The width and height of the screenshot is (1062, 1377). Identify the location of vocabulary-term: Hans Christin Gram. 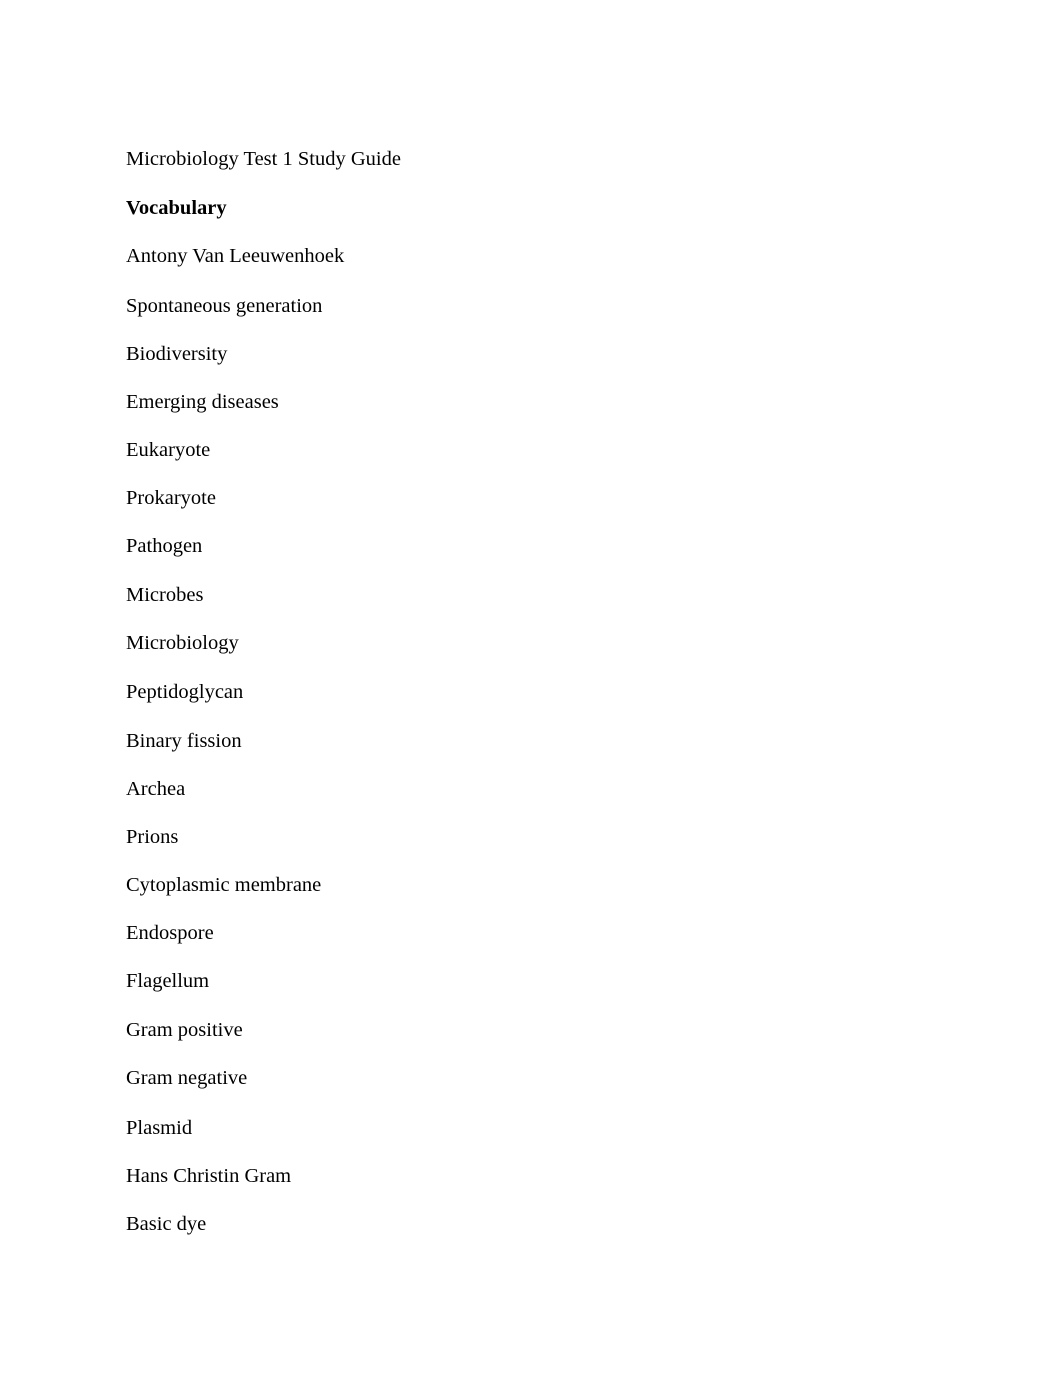
(209, 1176).